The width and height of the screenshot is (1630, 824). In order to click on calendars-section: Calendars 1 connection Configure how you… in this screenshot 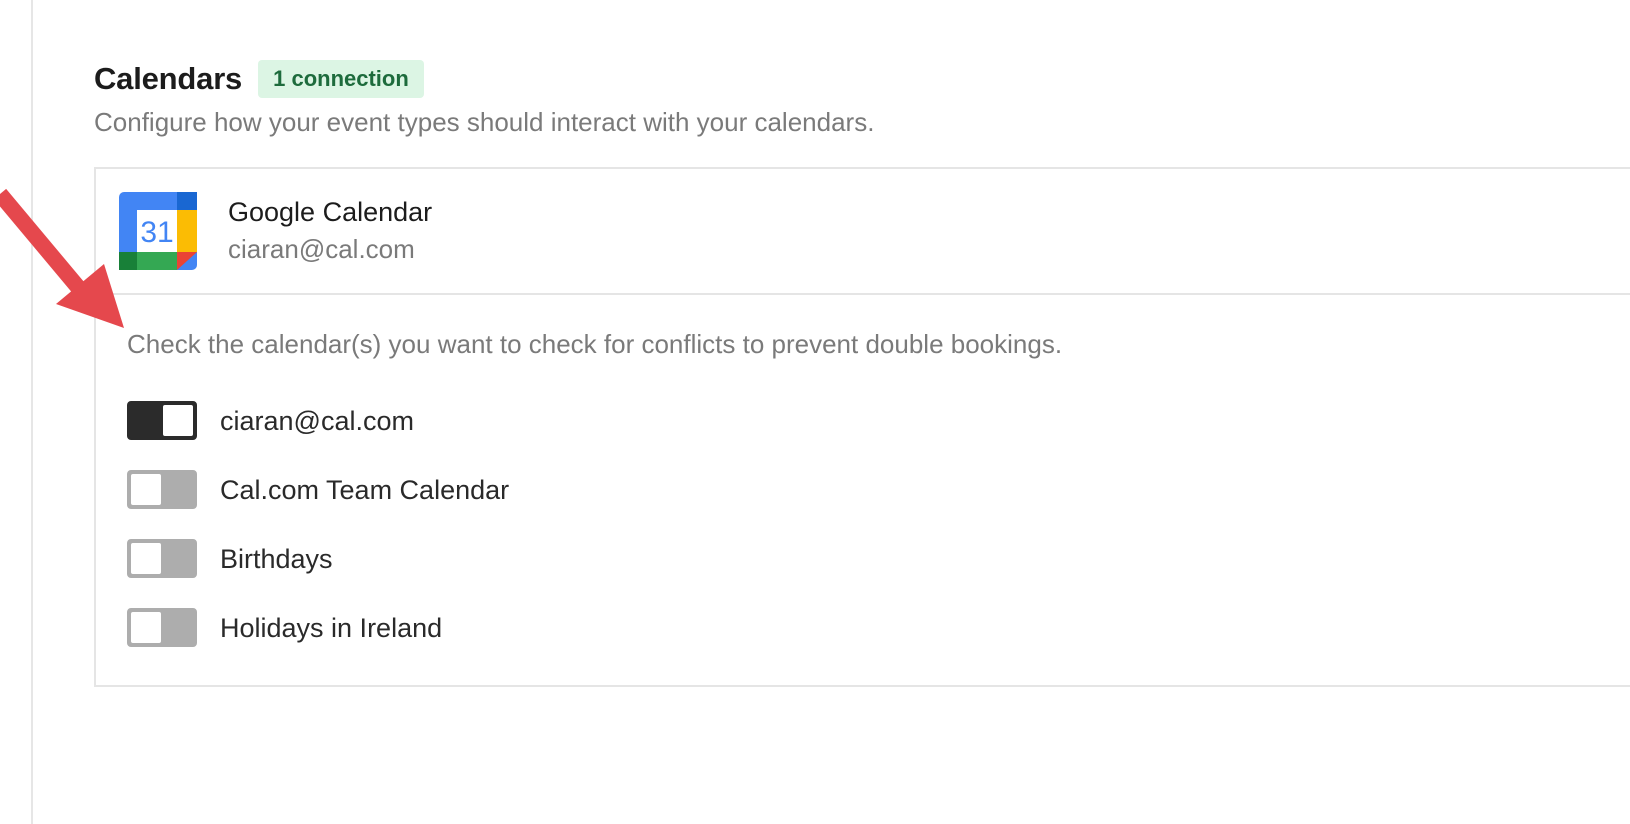, I will do `click(862, 98)`.